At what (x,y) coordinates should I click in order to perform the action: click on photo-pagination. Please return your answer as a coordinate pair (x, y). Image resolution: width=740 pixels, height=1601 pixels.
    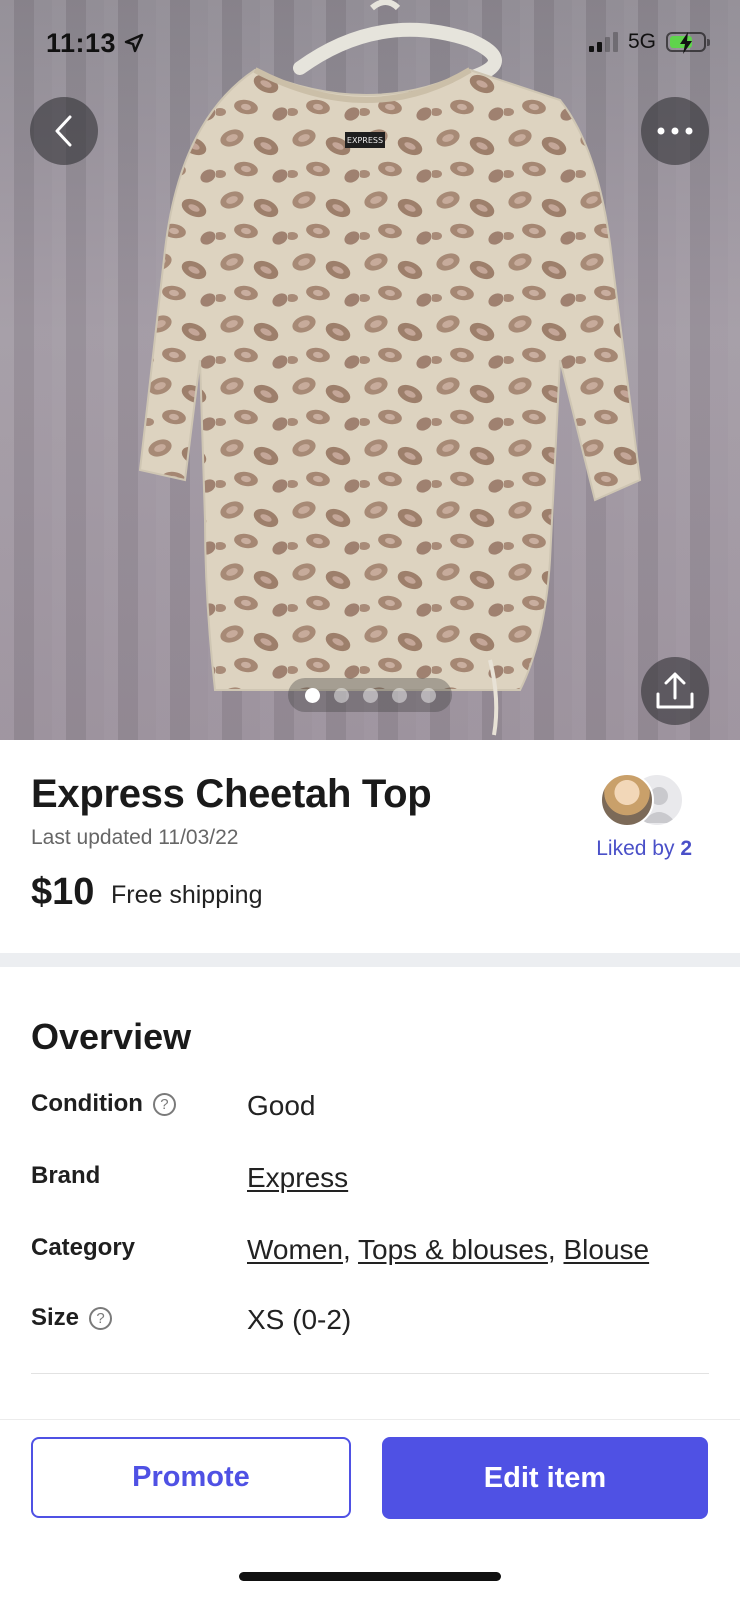
    Looking at the image, I should click on (370, 695).